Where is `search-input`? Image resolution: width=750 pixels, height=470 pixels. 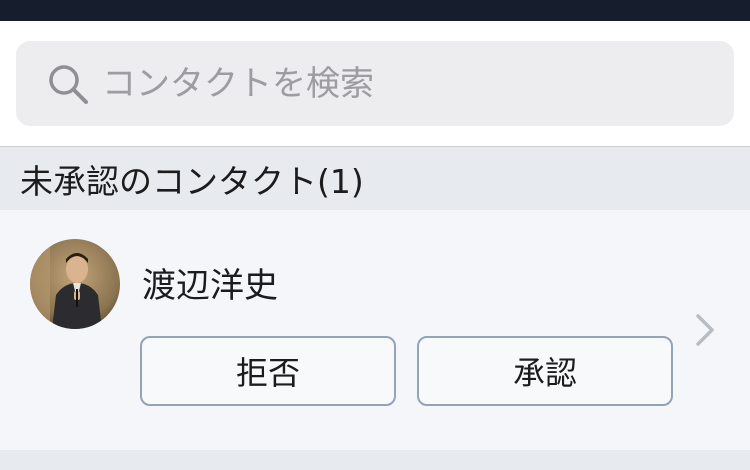 search-input is located at coordinates (402, 83).